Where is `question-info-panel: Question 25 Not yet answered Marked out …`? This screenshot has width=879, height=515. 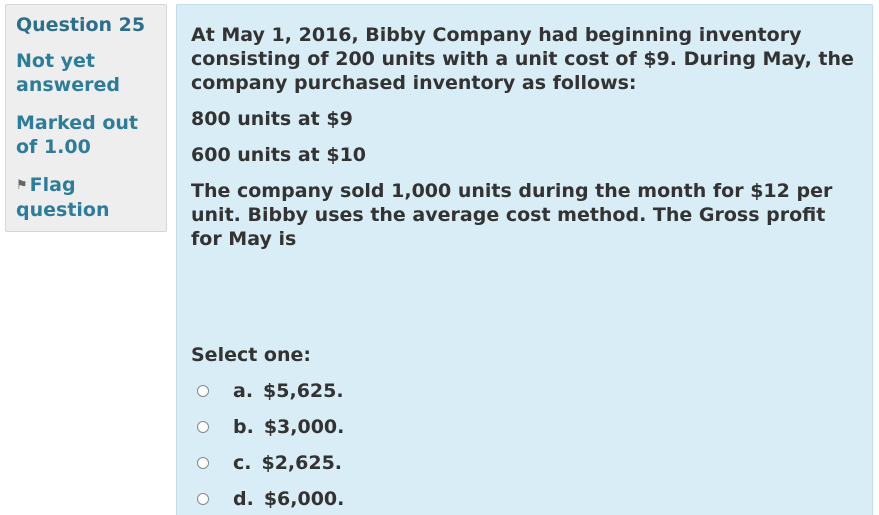
question-info-panel: Question 25 Not yet answered Marked out … is located at coordinates (86, 118).